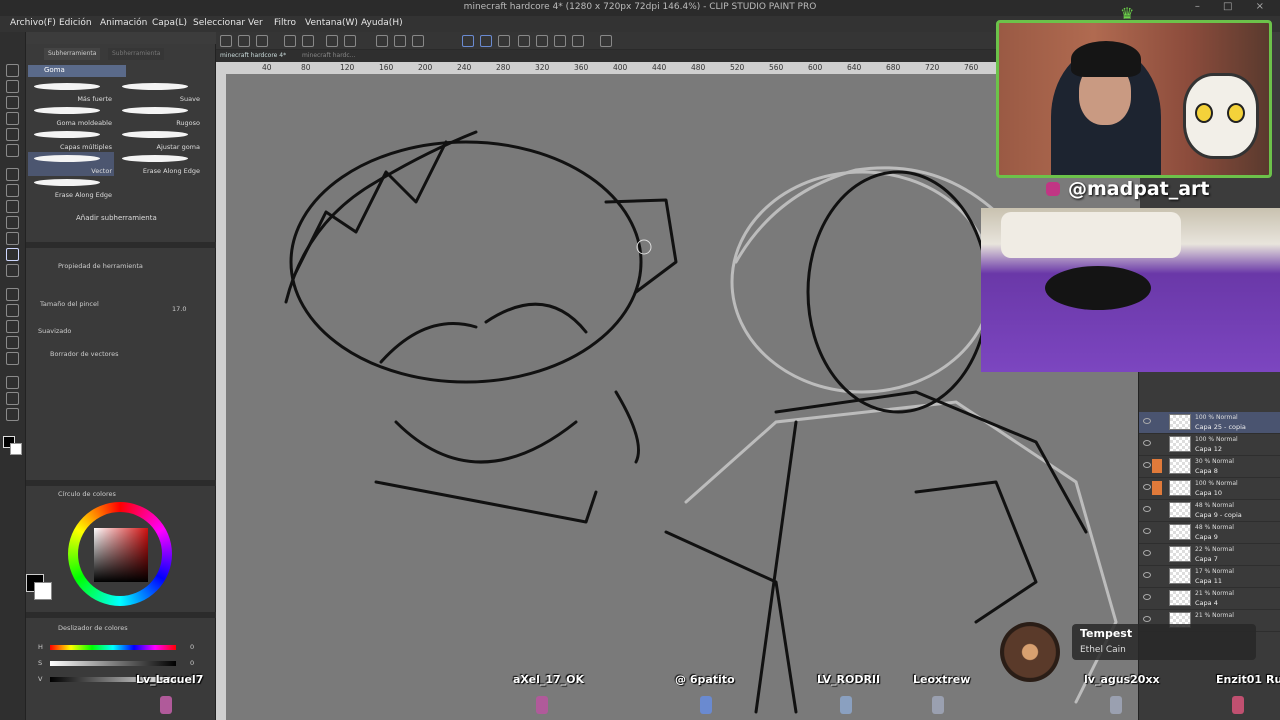  What do you see at coordinates (12, 118) in the screenshot?
I see `lasso-icon` at bounding box center [12, 118].